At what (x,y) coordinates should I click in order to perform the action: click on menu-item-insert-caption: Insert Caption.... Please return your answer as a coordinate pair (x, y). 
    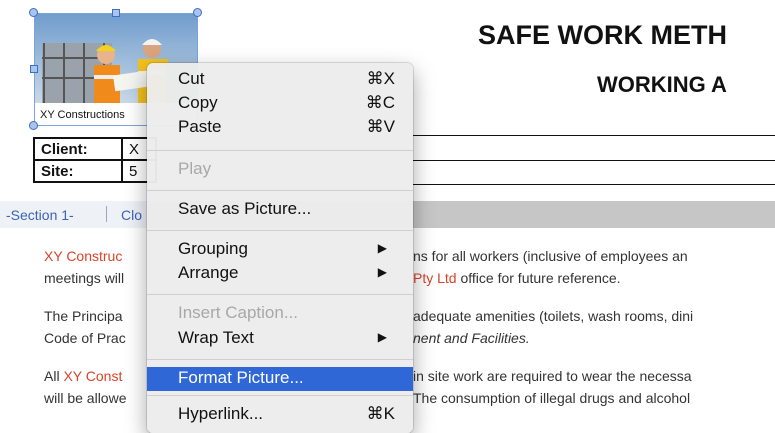
    Looking at the image, I should click on (280, 314).